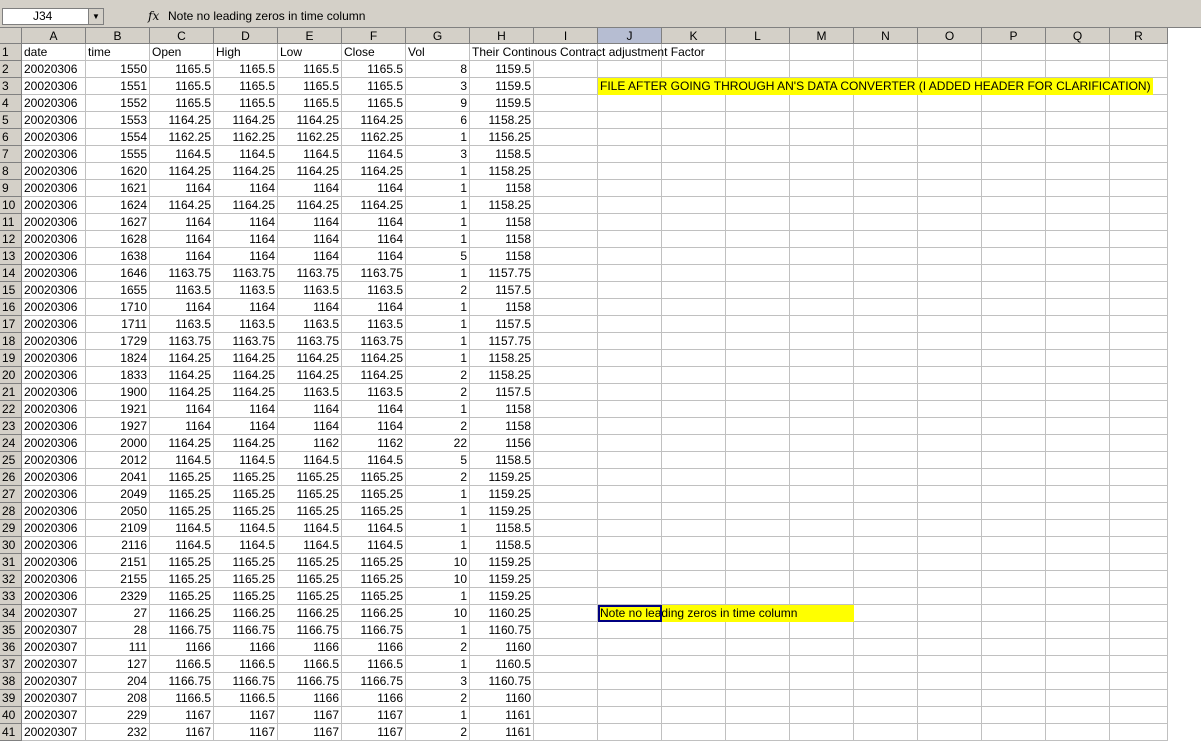  What do you see at coordinates (374, 698) in the screenshot?
I see `cell: 1166` at bounding box center [374, 698].